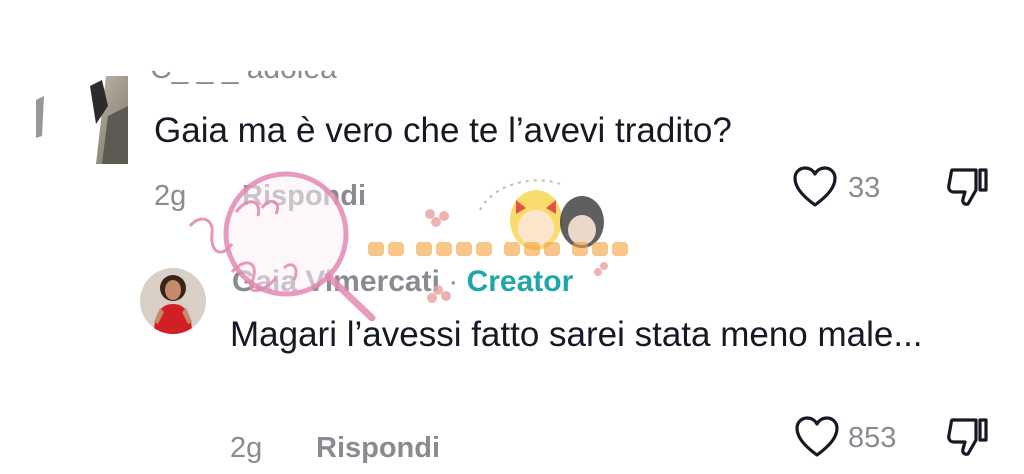  What do you see at coordinates (443, 130) in the screenshot?
I see `comment-text: Gaia ma è vero che te l’avevi tradito?` at bounding box center [443, 130].